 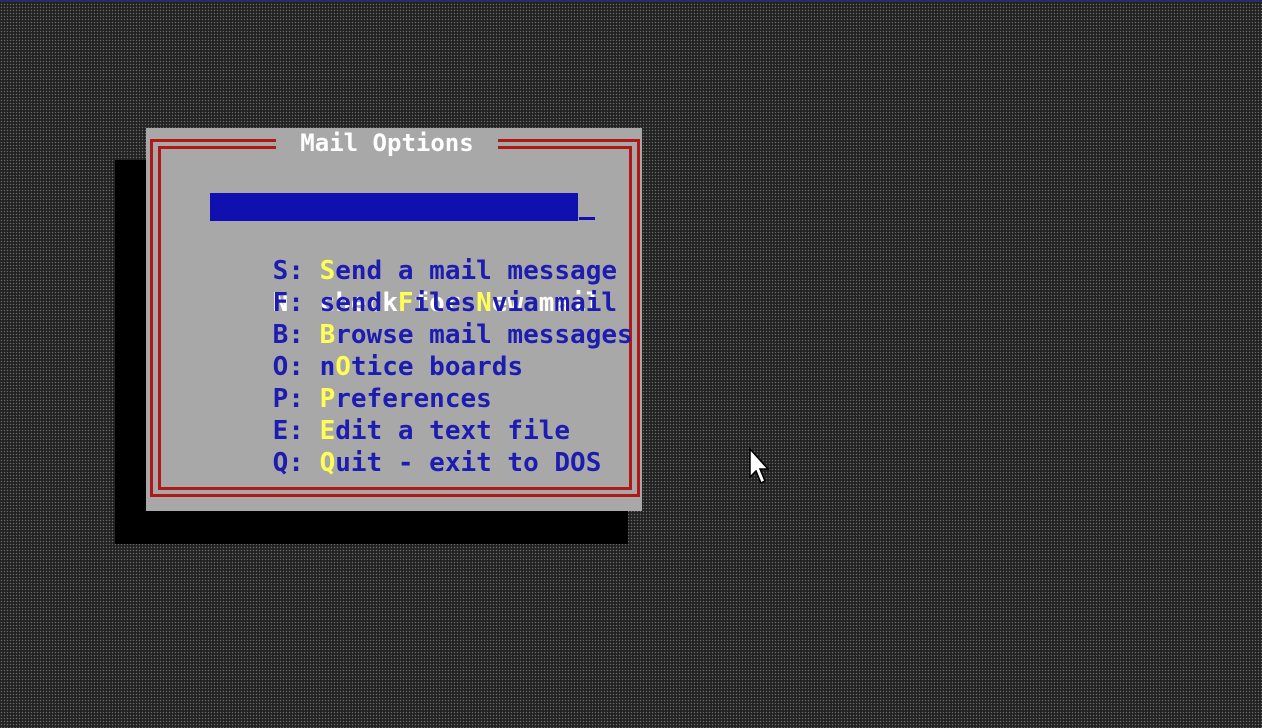 What do you see at coordinates (288, 463) in the screenshot?
I see `menu-item-key: Q:` at bounding box center [288, 463].